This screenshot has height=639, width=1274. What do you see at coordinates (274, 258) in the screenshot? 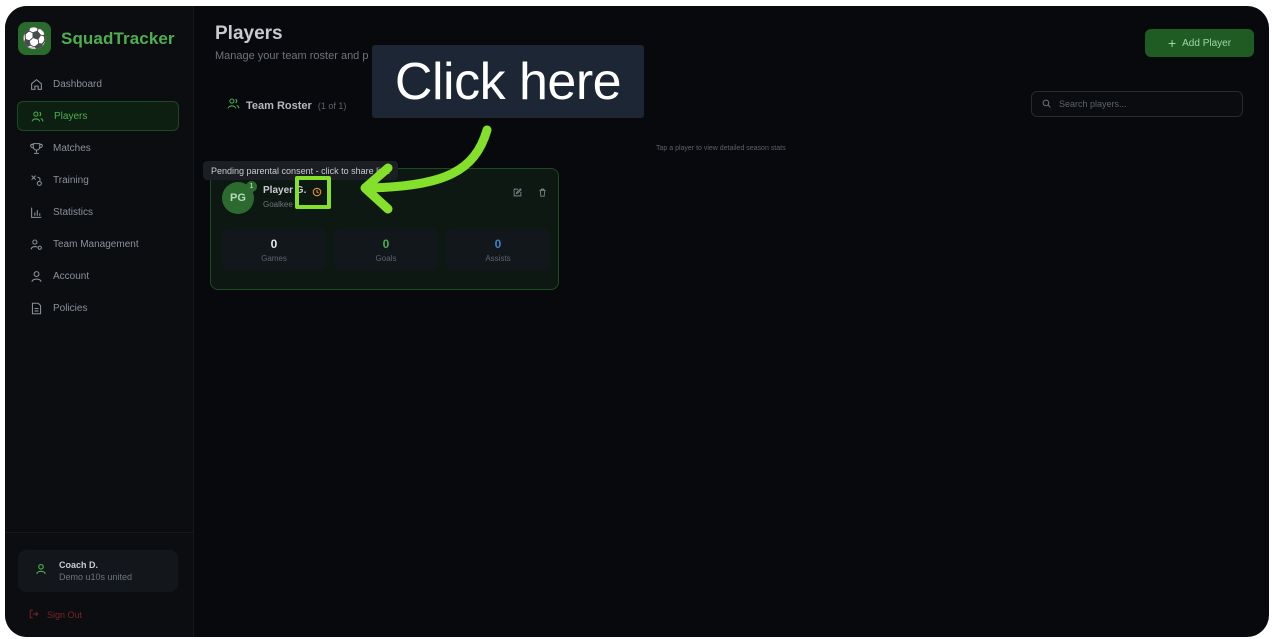
I see `stat-label: Games` at bounding box center [274, 258].